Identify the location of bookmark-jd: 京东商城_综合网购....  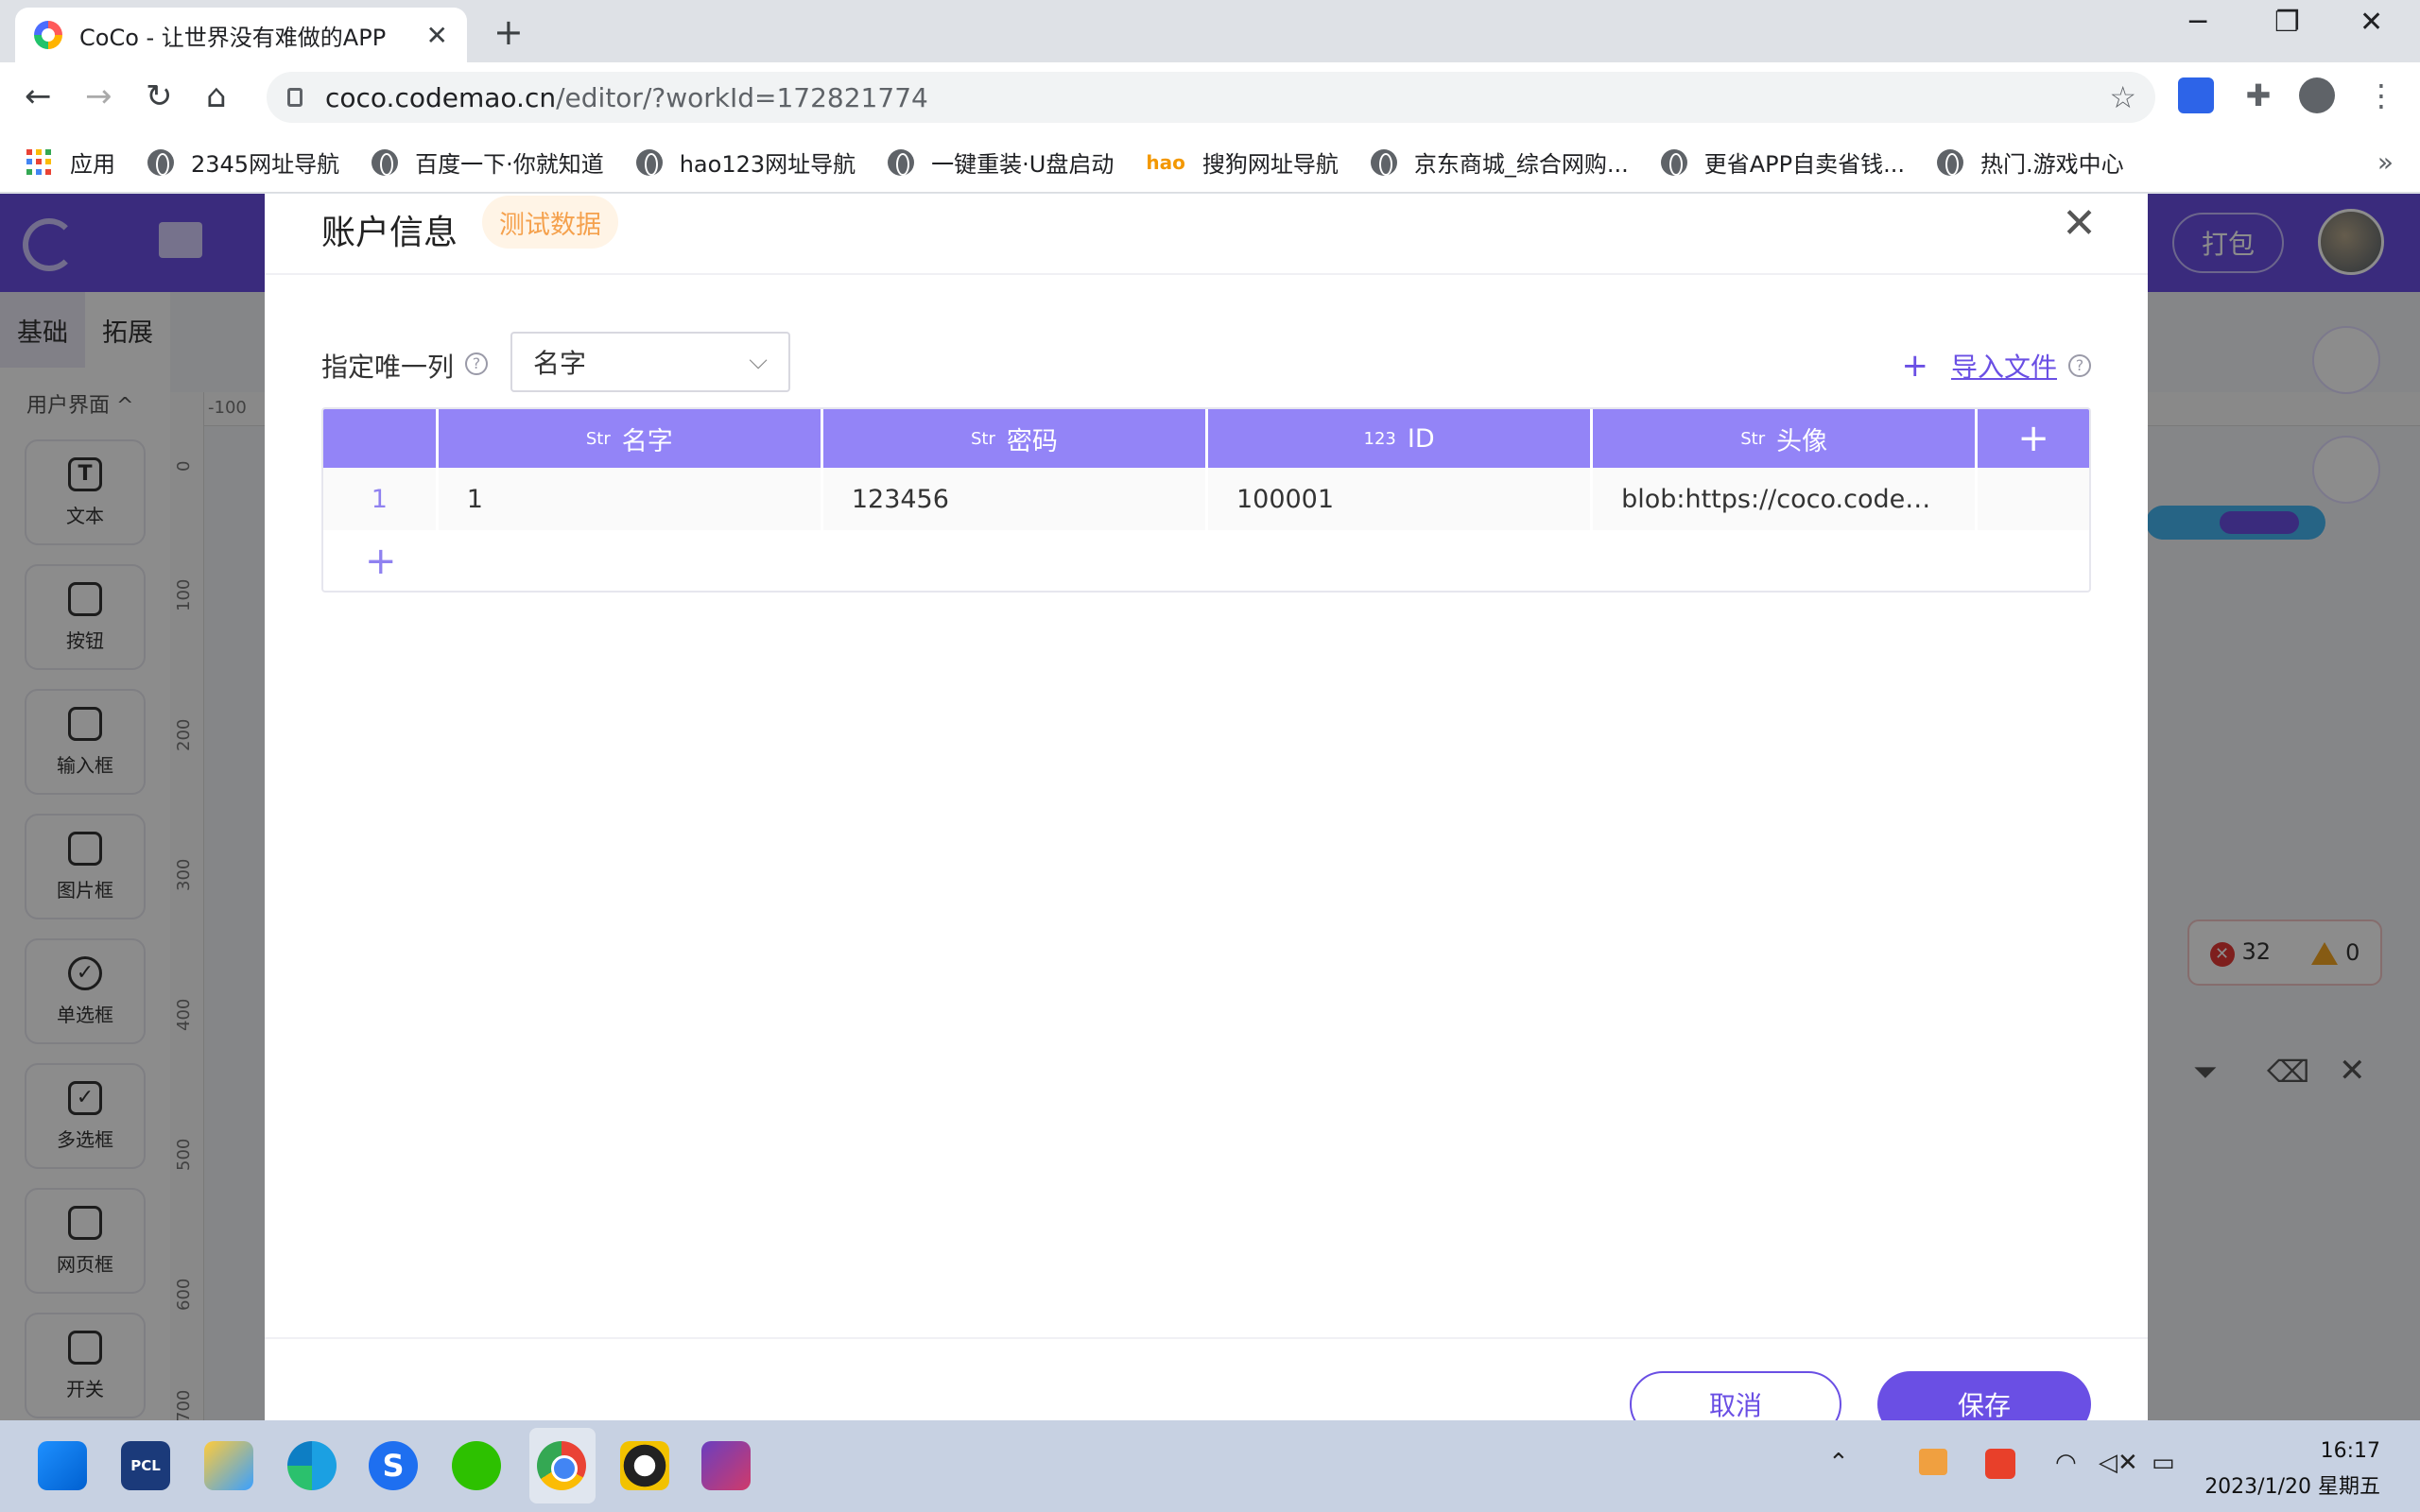
(1499, 162).